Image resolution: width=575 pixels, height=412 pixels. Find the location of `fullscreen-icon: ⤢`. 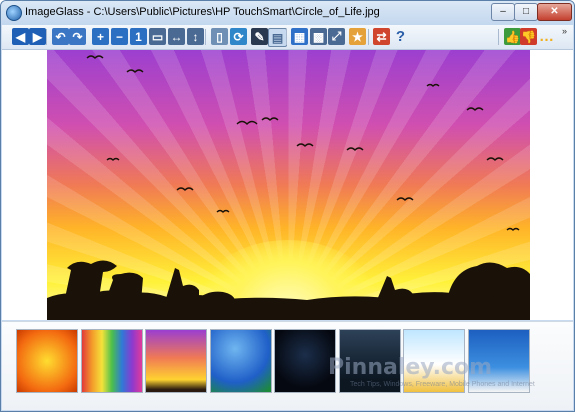

fullscreen-icon: ⤢ is located at coordinates (336, 36).